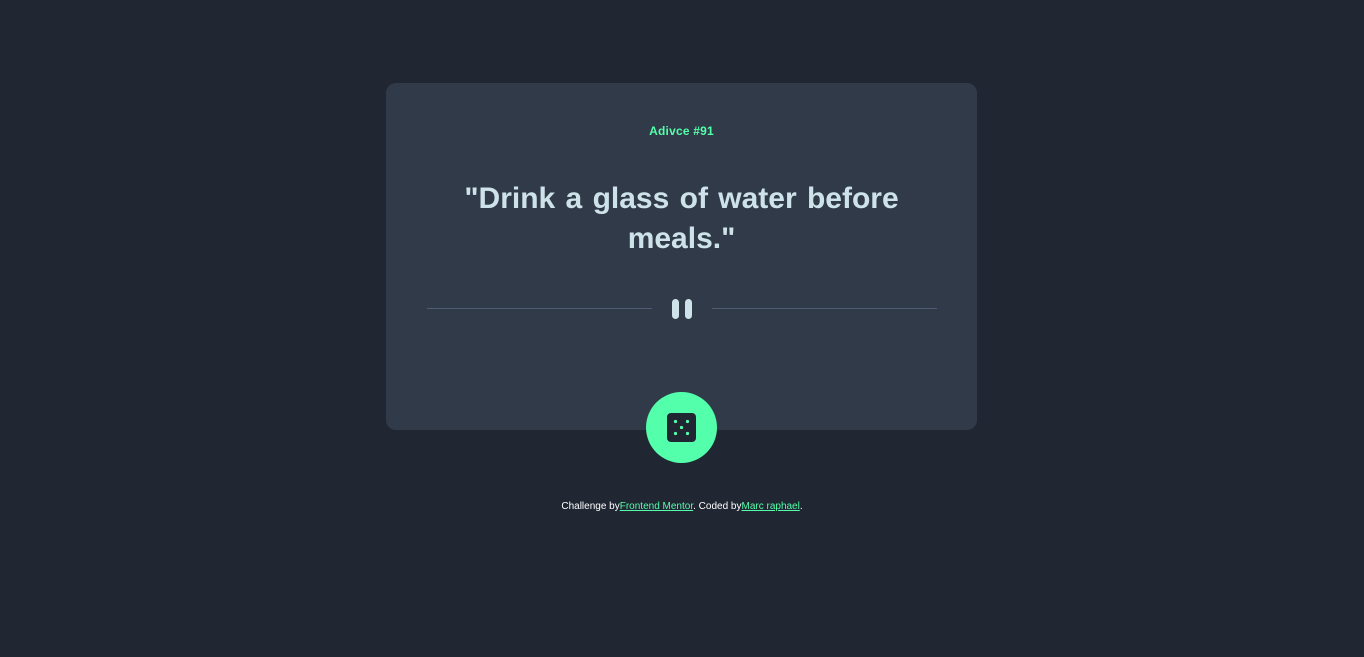  Describe the element at coordinates (801, 506) in the screenshot. I see `footer-suffix: .` at that location.